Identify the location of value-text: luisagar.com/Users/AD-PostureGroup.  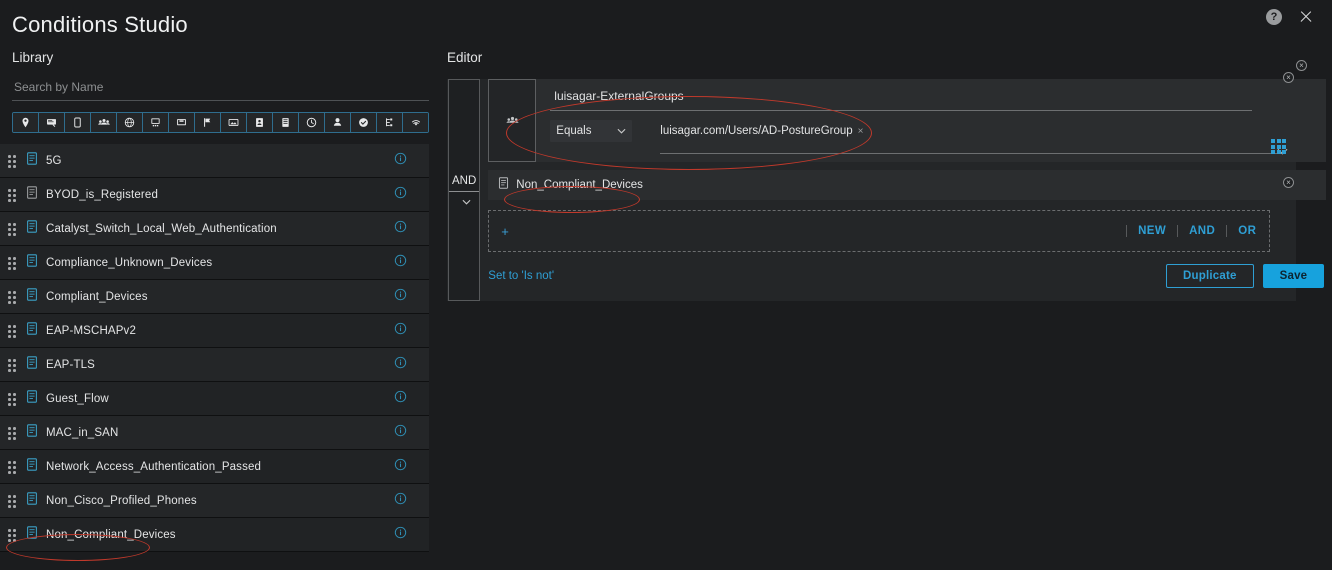
(756, 131).